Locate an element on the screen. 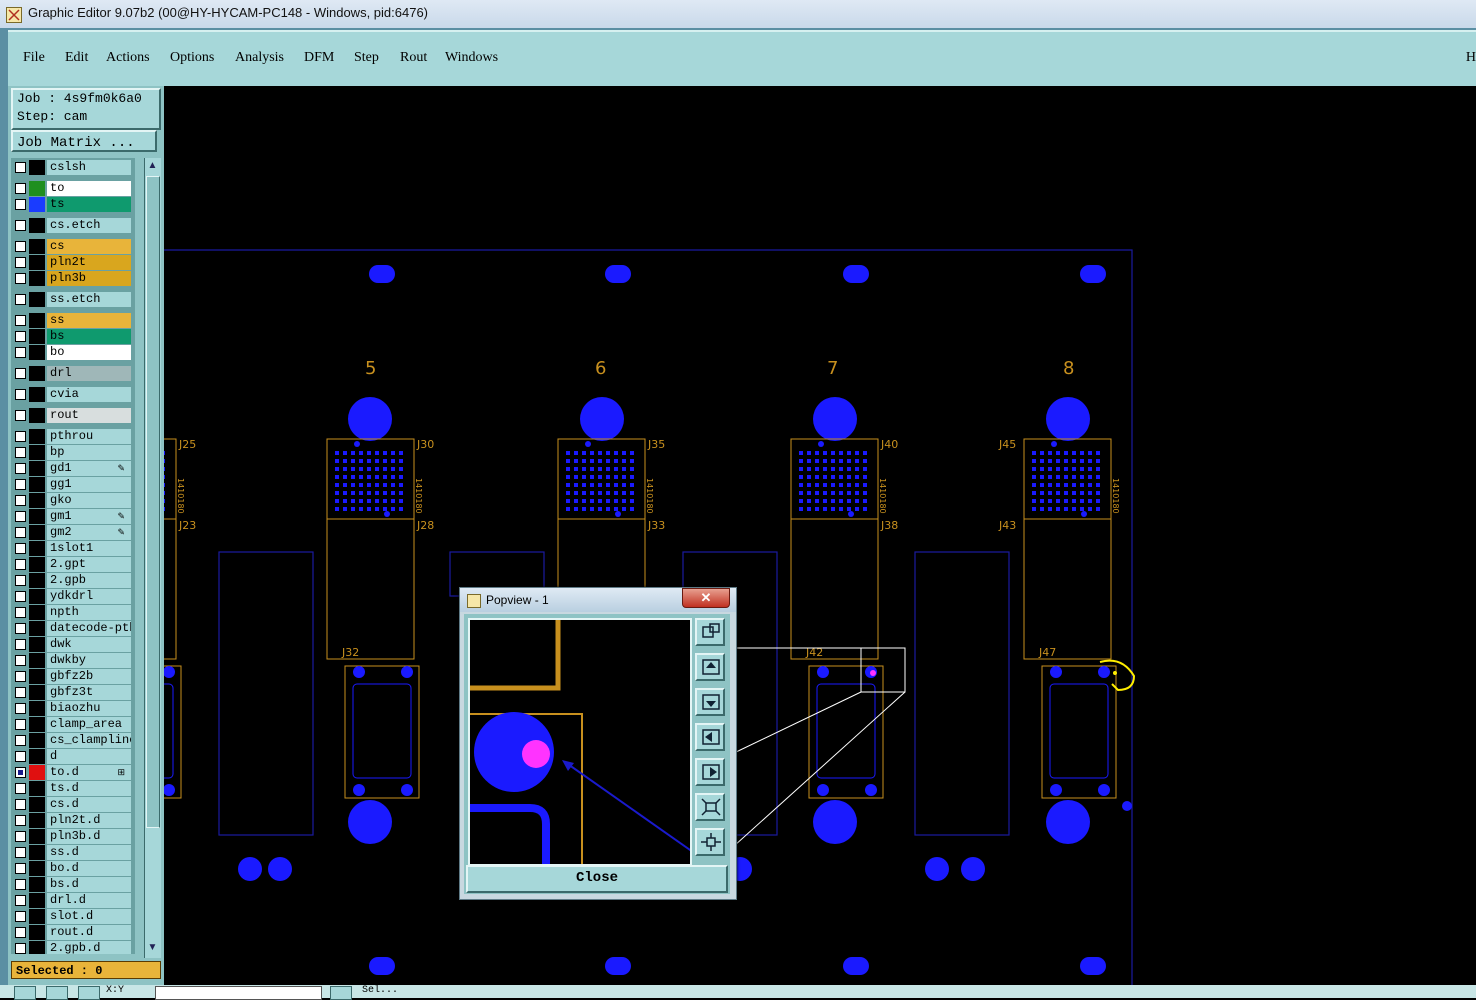 This screenshot has width=1476, height=1000. tool-pan-up-icon is located at coordinates (710, 667).